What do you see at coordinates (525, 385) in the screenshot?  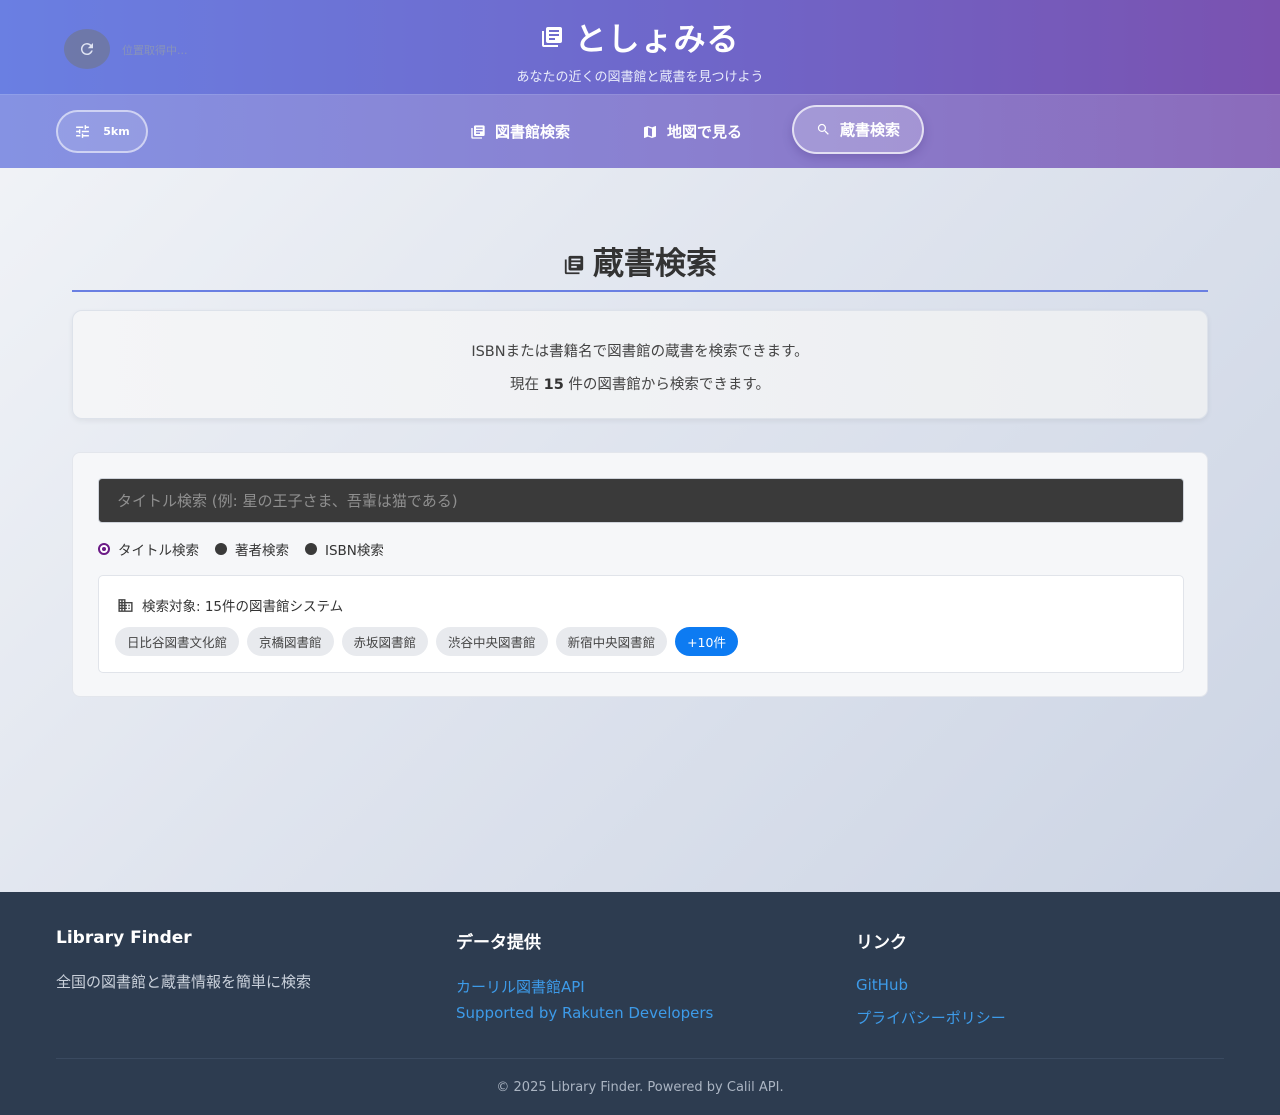 I see `info-prefix: 現在` at bounding box center [525, 385].